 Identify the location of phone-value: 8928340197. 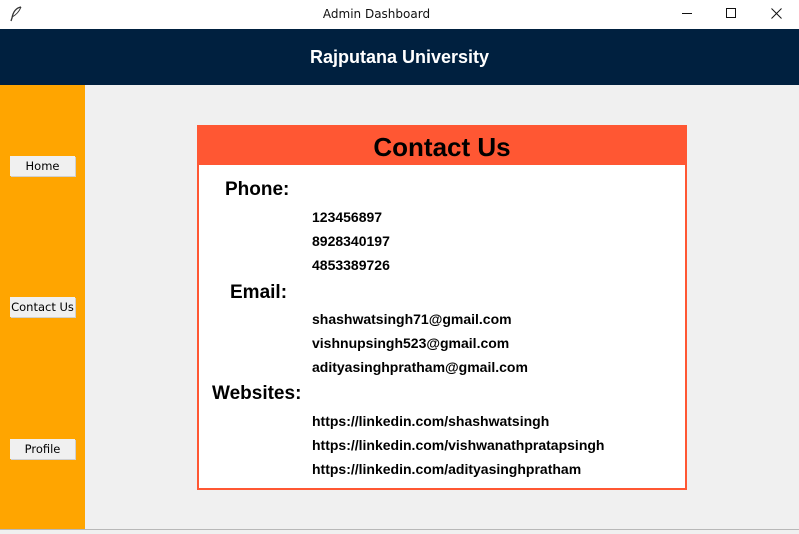
(351, 241).